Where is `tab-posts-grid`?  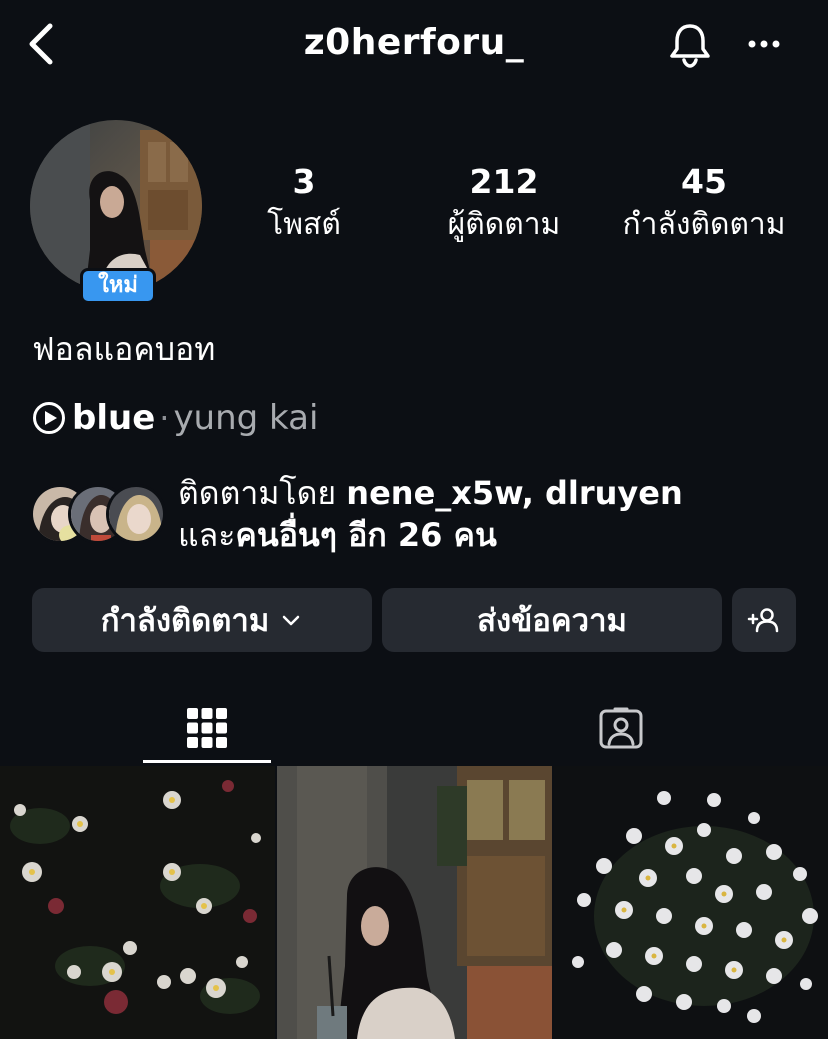
tab-posts-grid is located at coordinates (207, 728).